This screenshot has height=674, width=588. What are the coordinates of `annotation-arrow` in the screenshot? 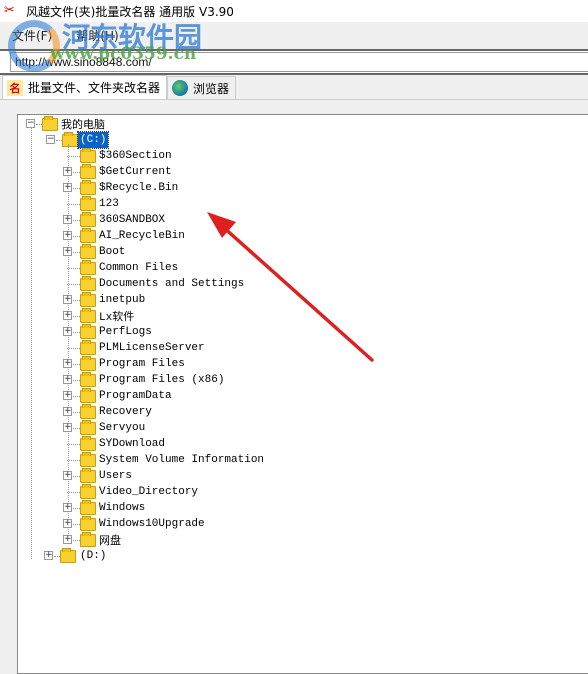 It's located at (290, 287).